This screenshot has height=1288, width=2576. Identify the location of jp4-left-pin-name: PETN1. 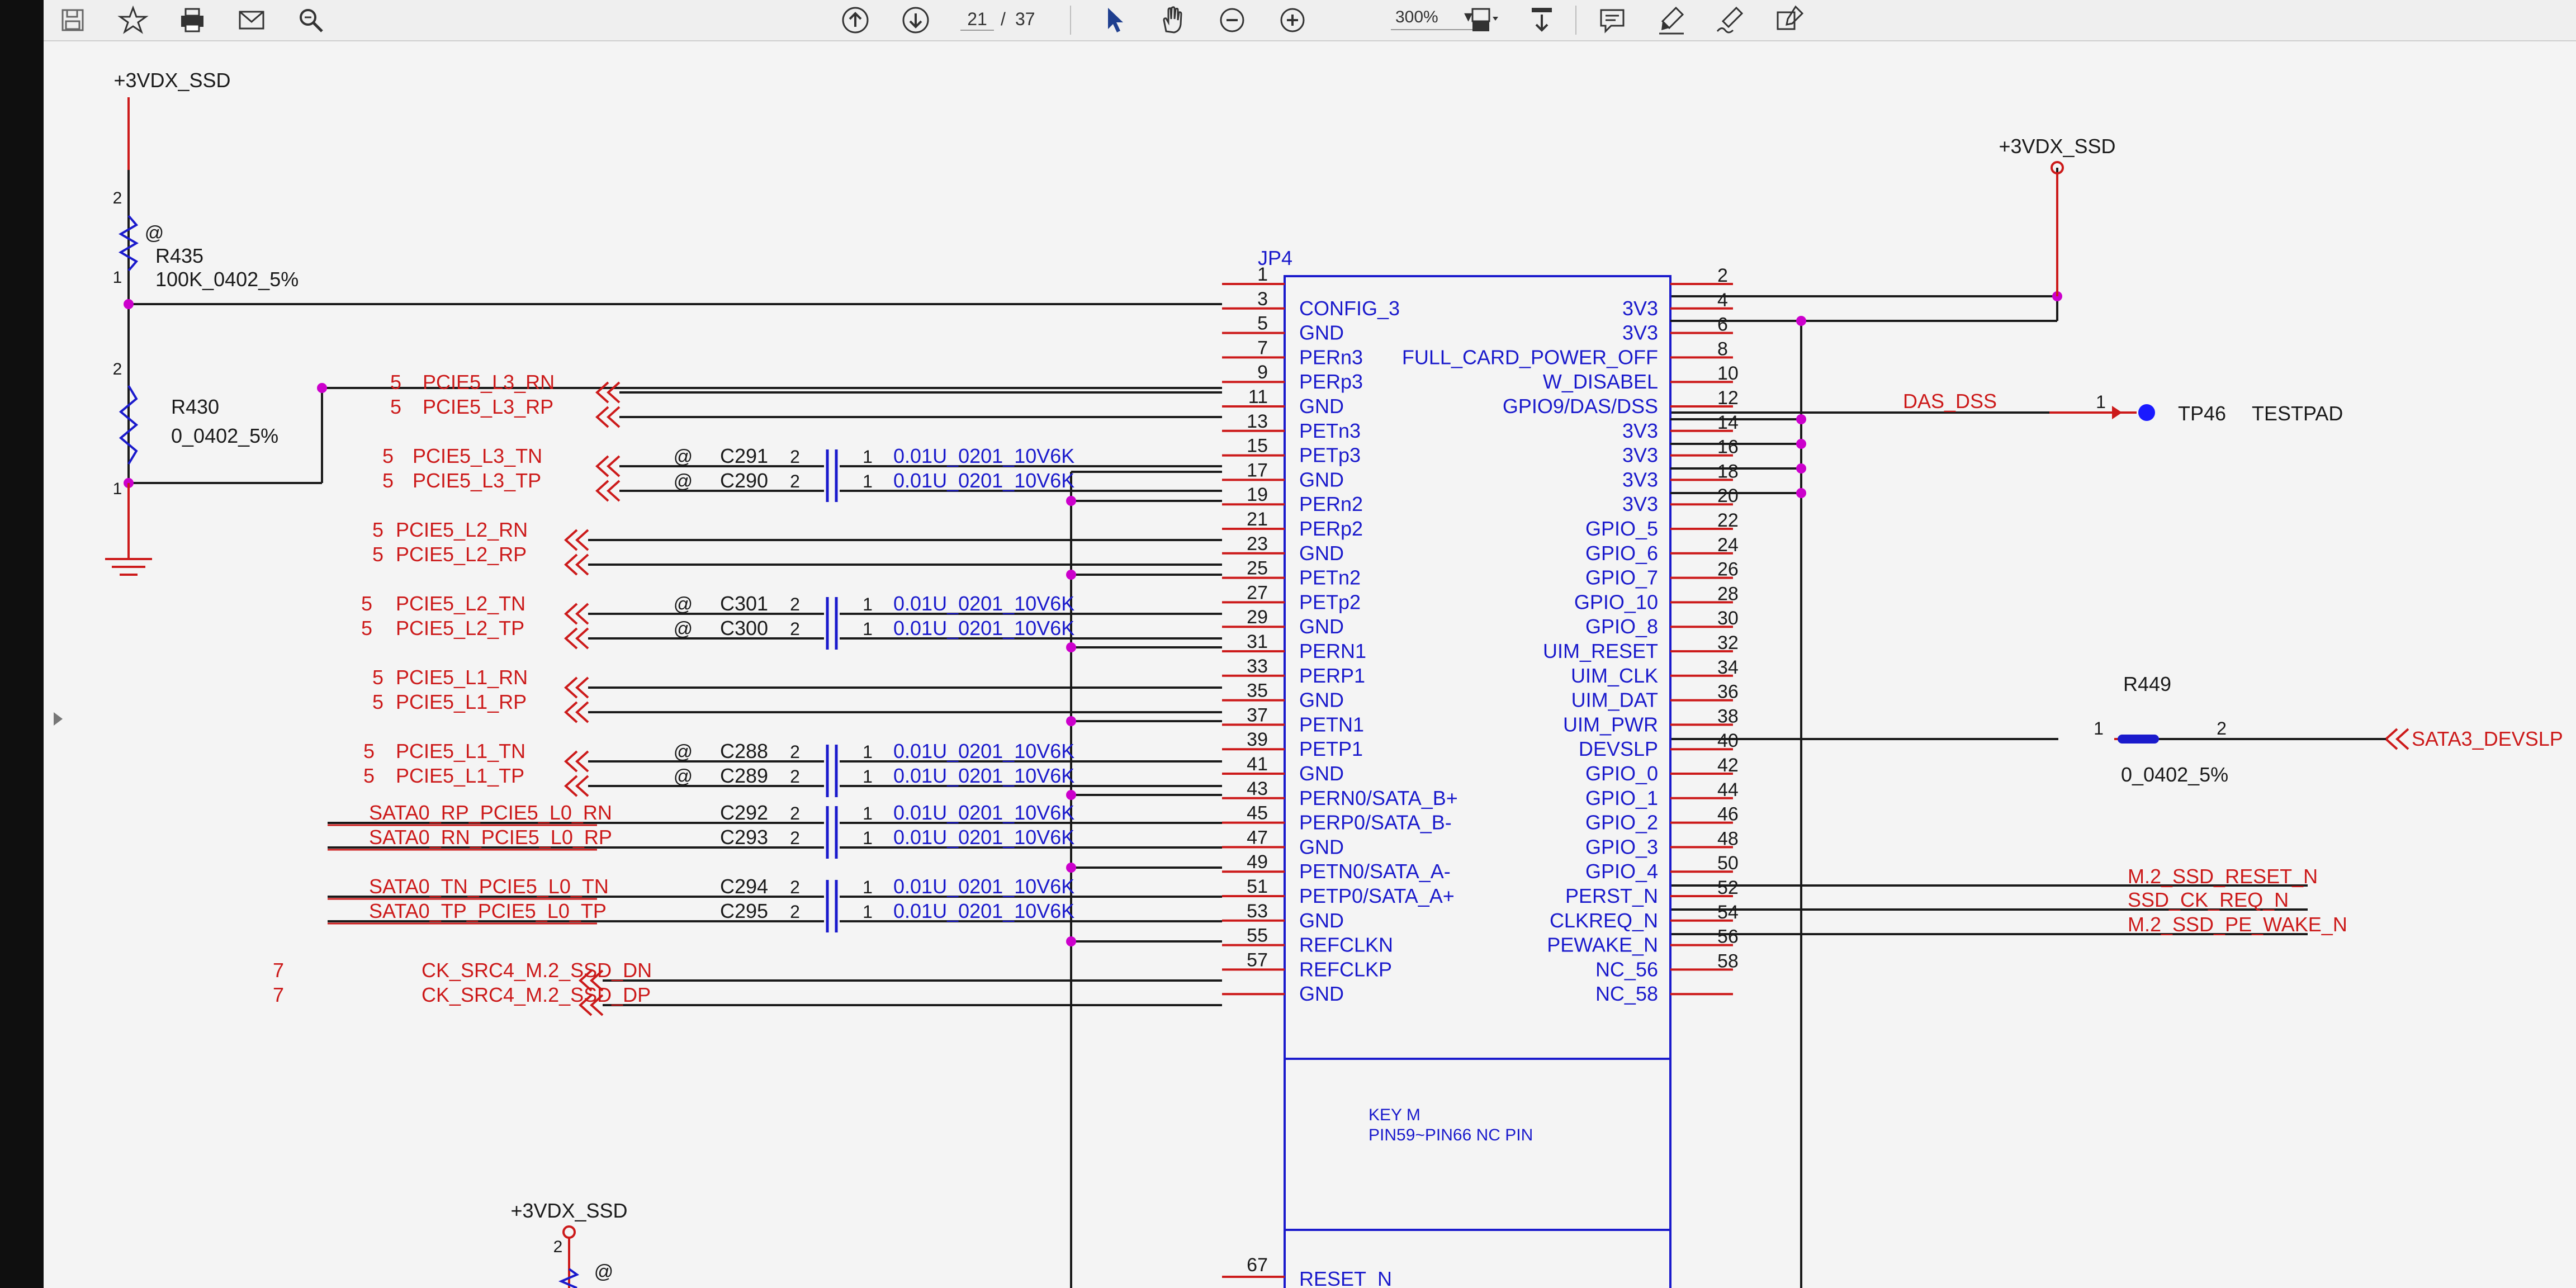
(1331, 724).